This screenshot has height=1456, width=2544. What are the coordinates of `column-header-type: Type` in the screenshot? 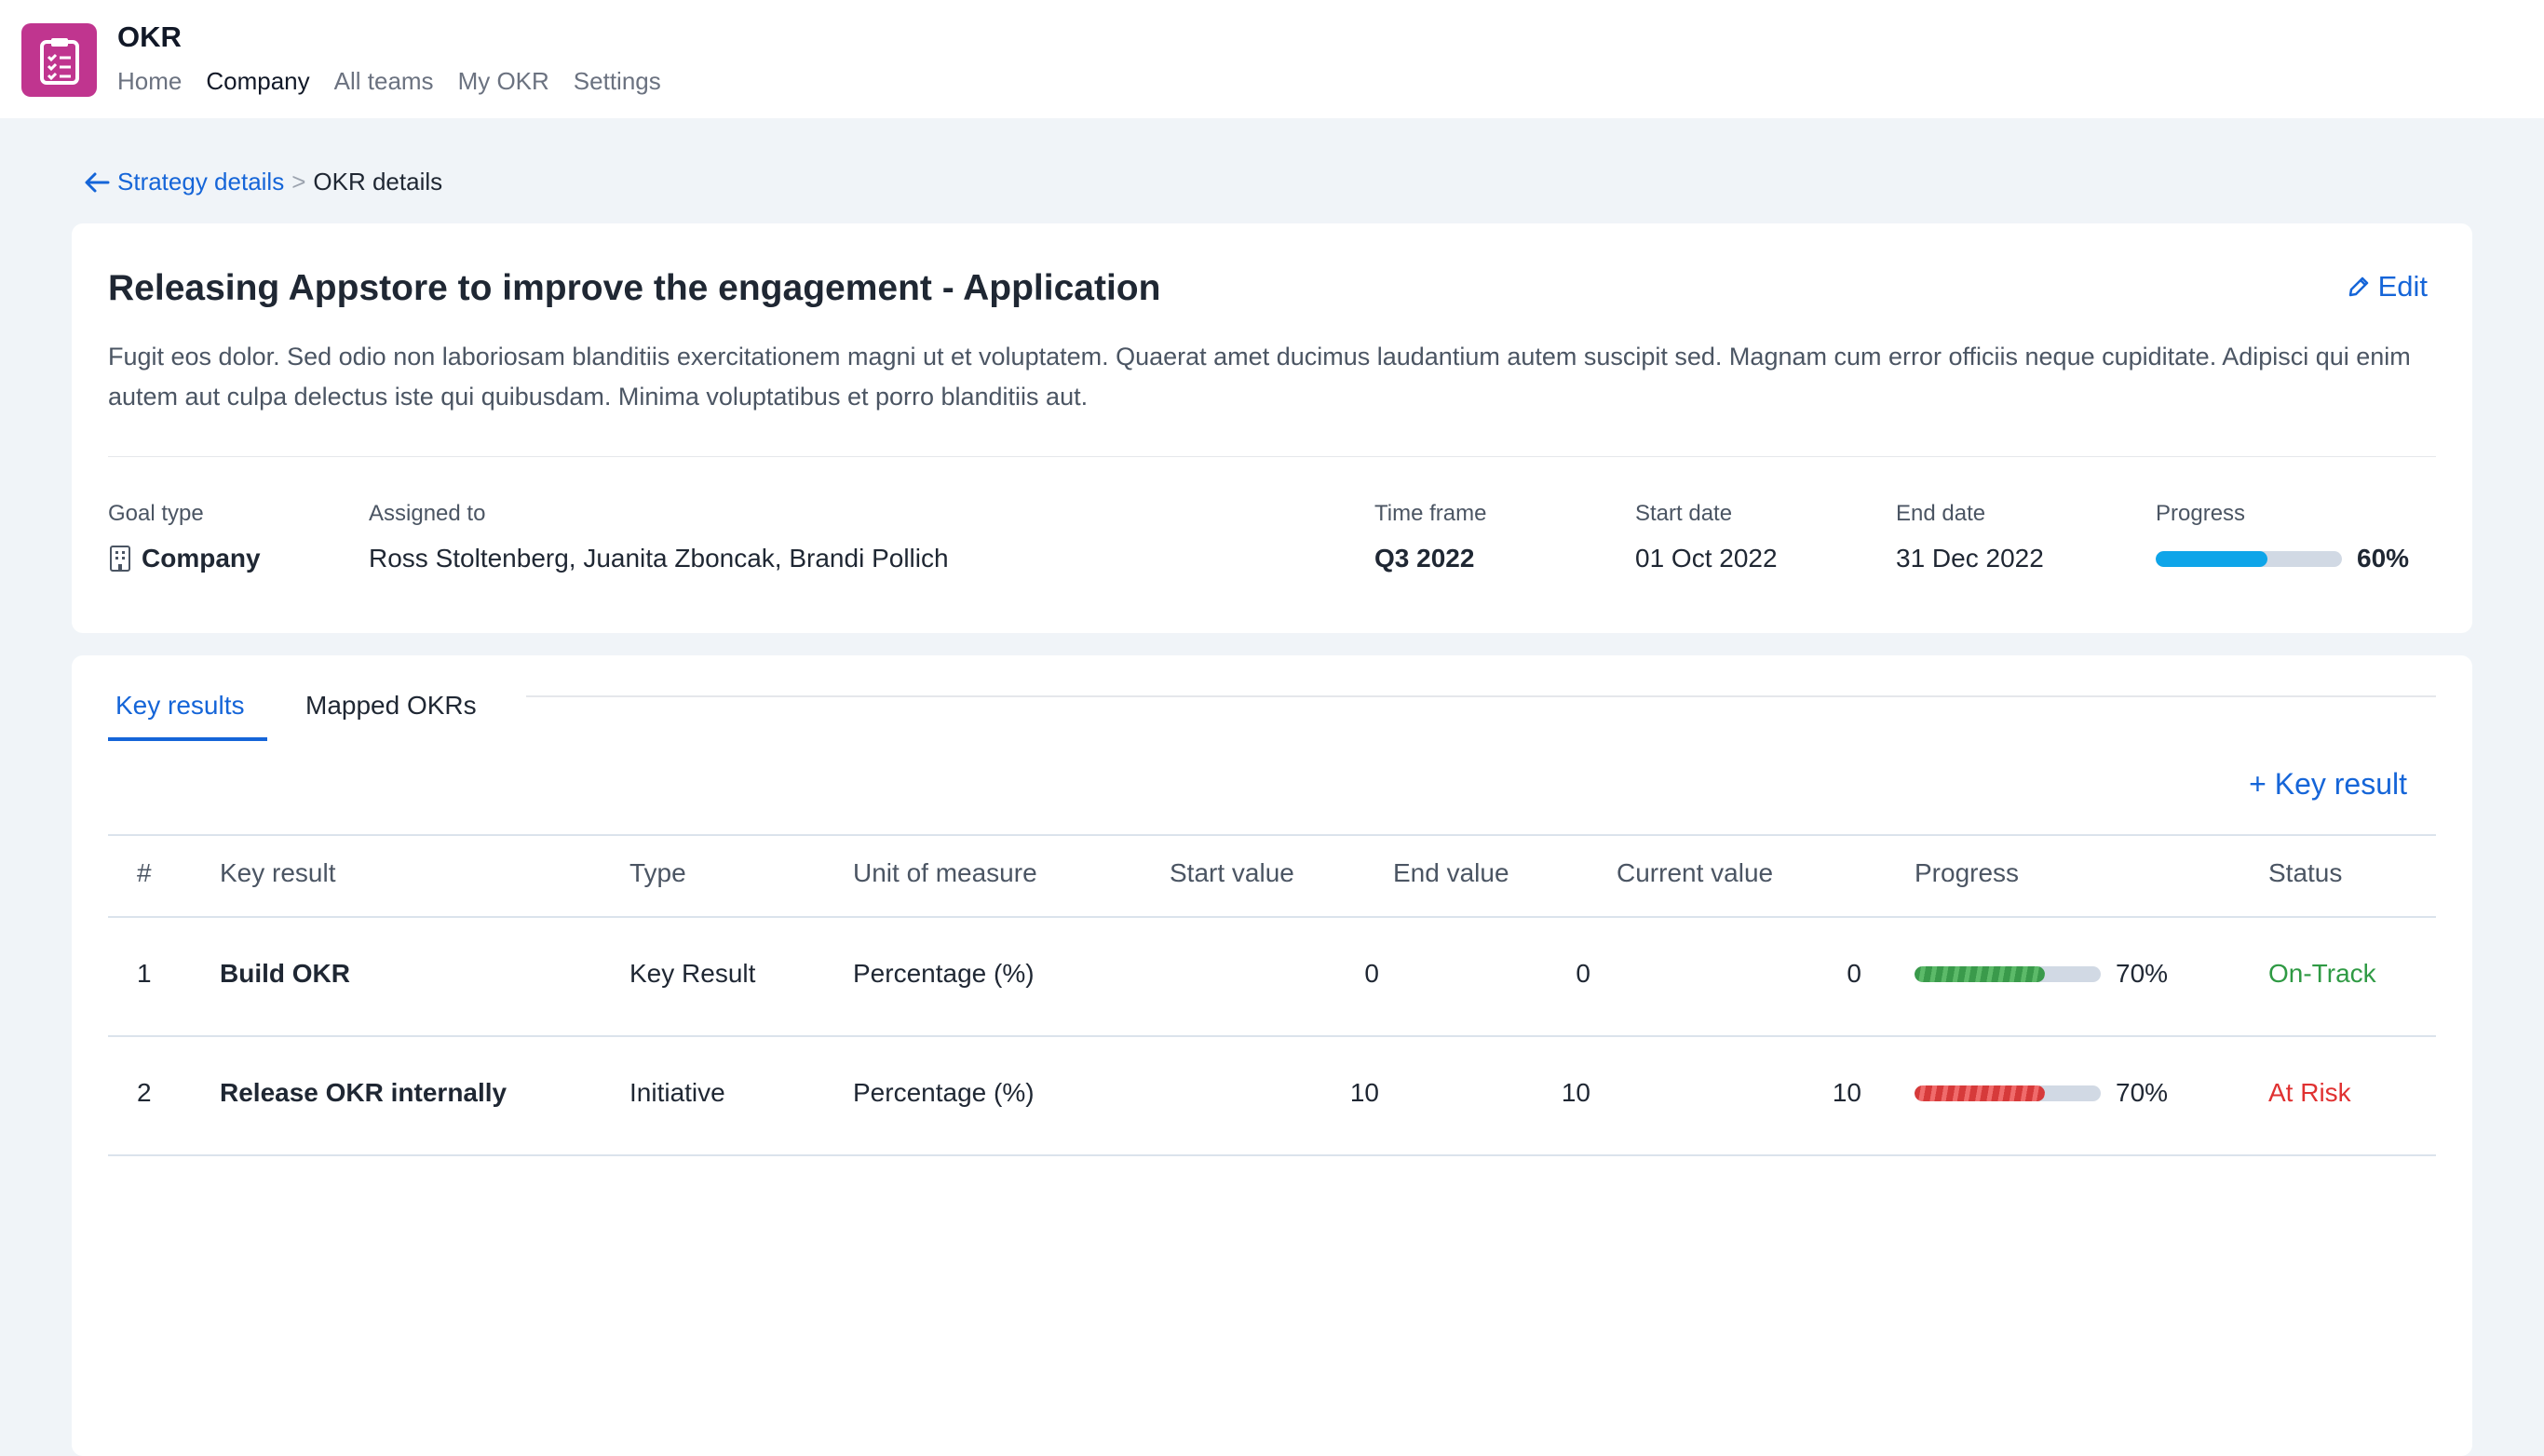 It's located at (657, 872).